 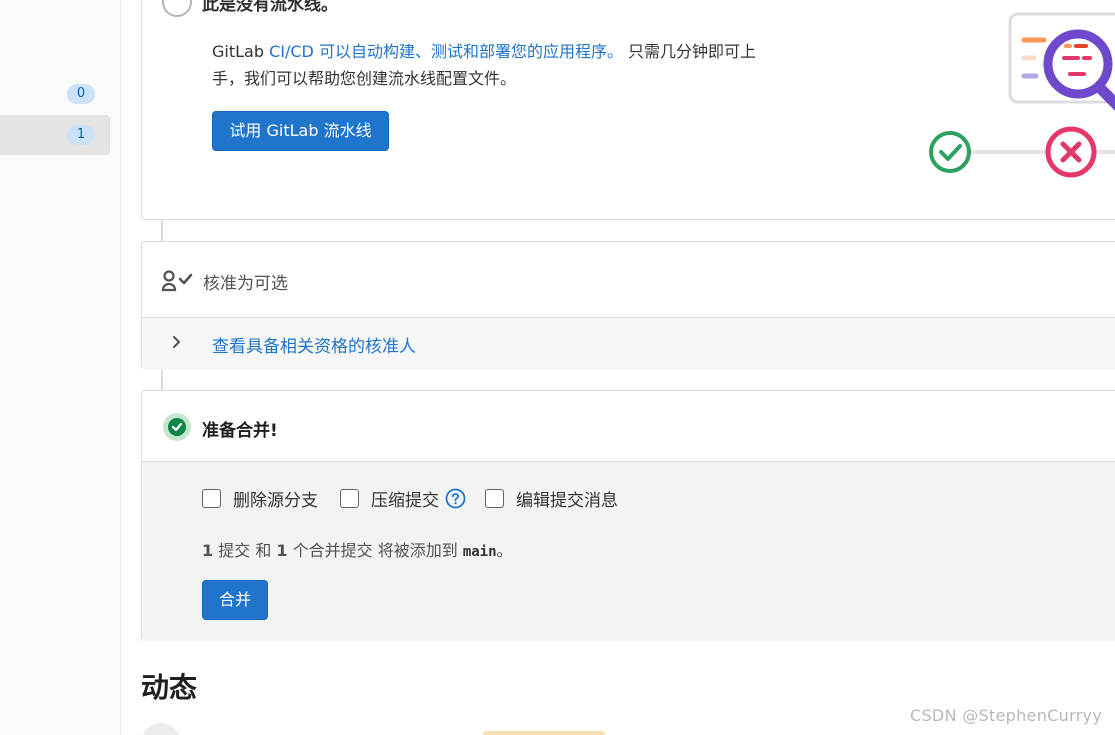 I want to click on period: 。, so click(x=504, y=550).